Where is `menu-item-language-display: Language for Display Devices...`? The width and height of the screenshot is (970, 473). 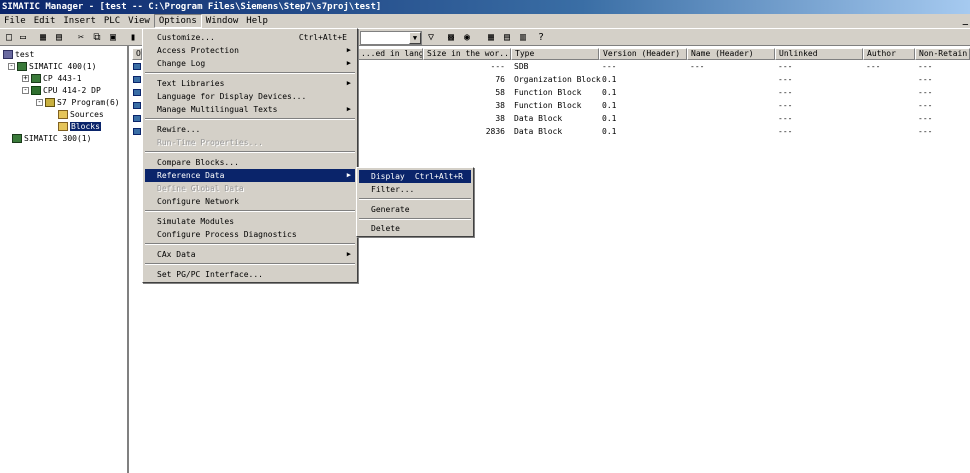 menu-item-language-display: Language for Display Devices... is located at coordinates (250, 96).